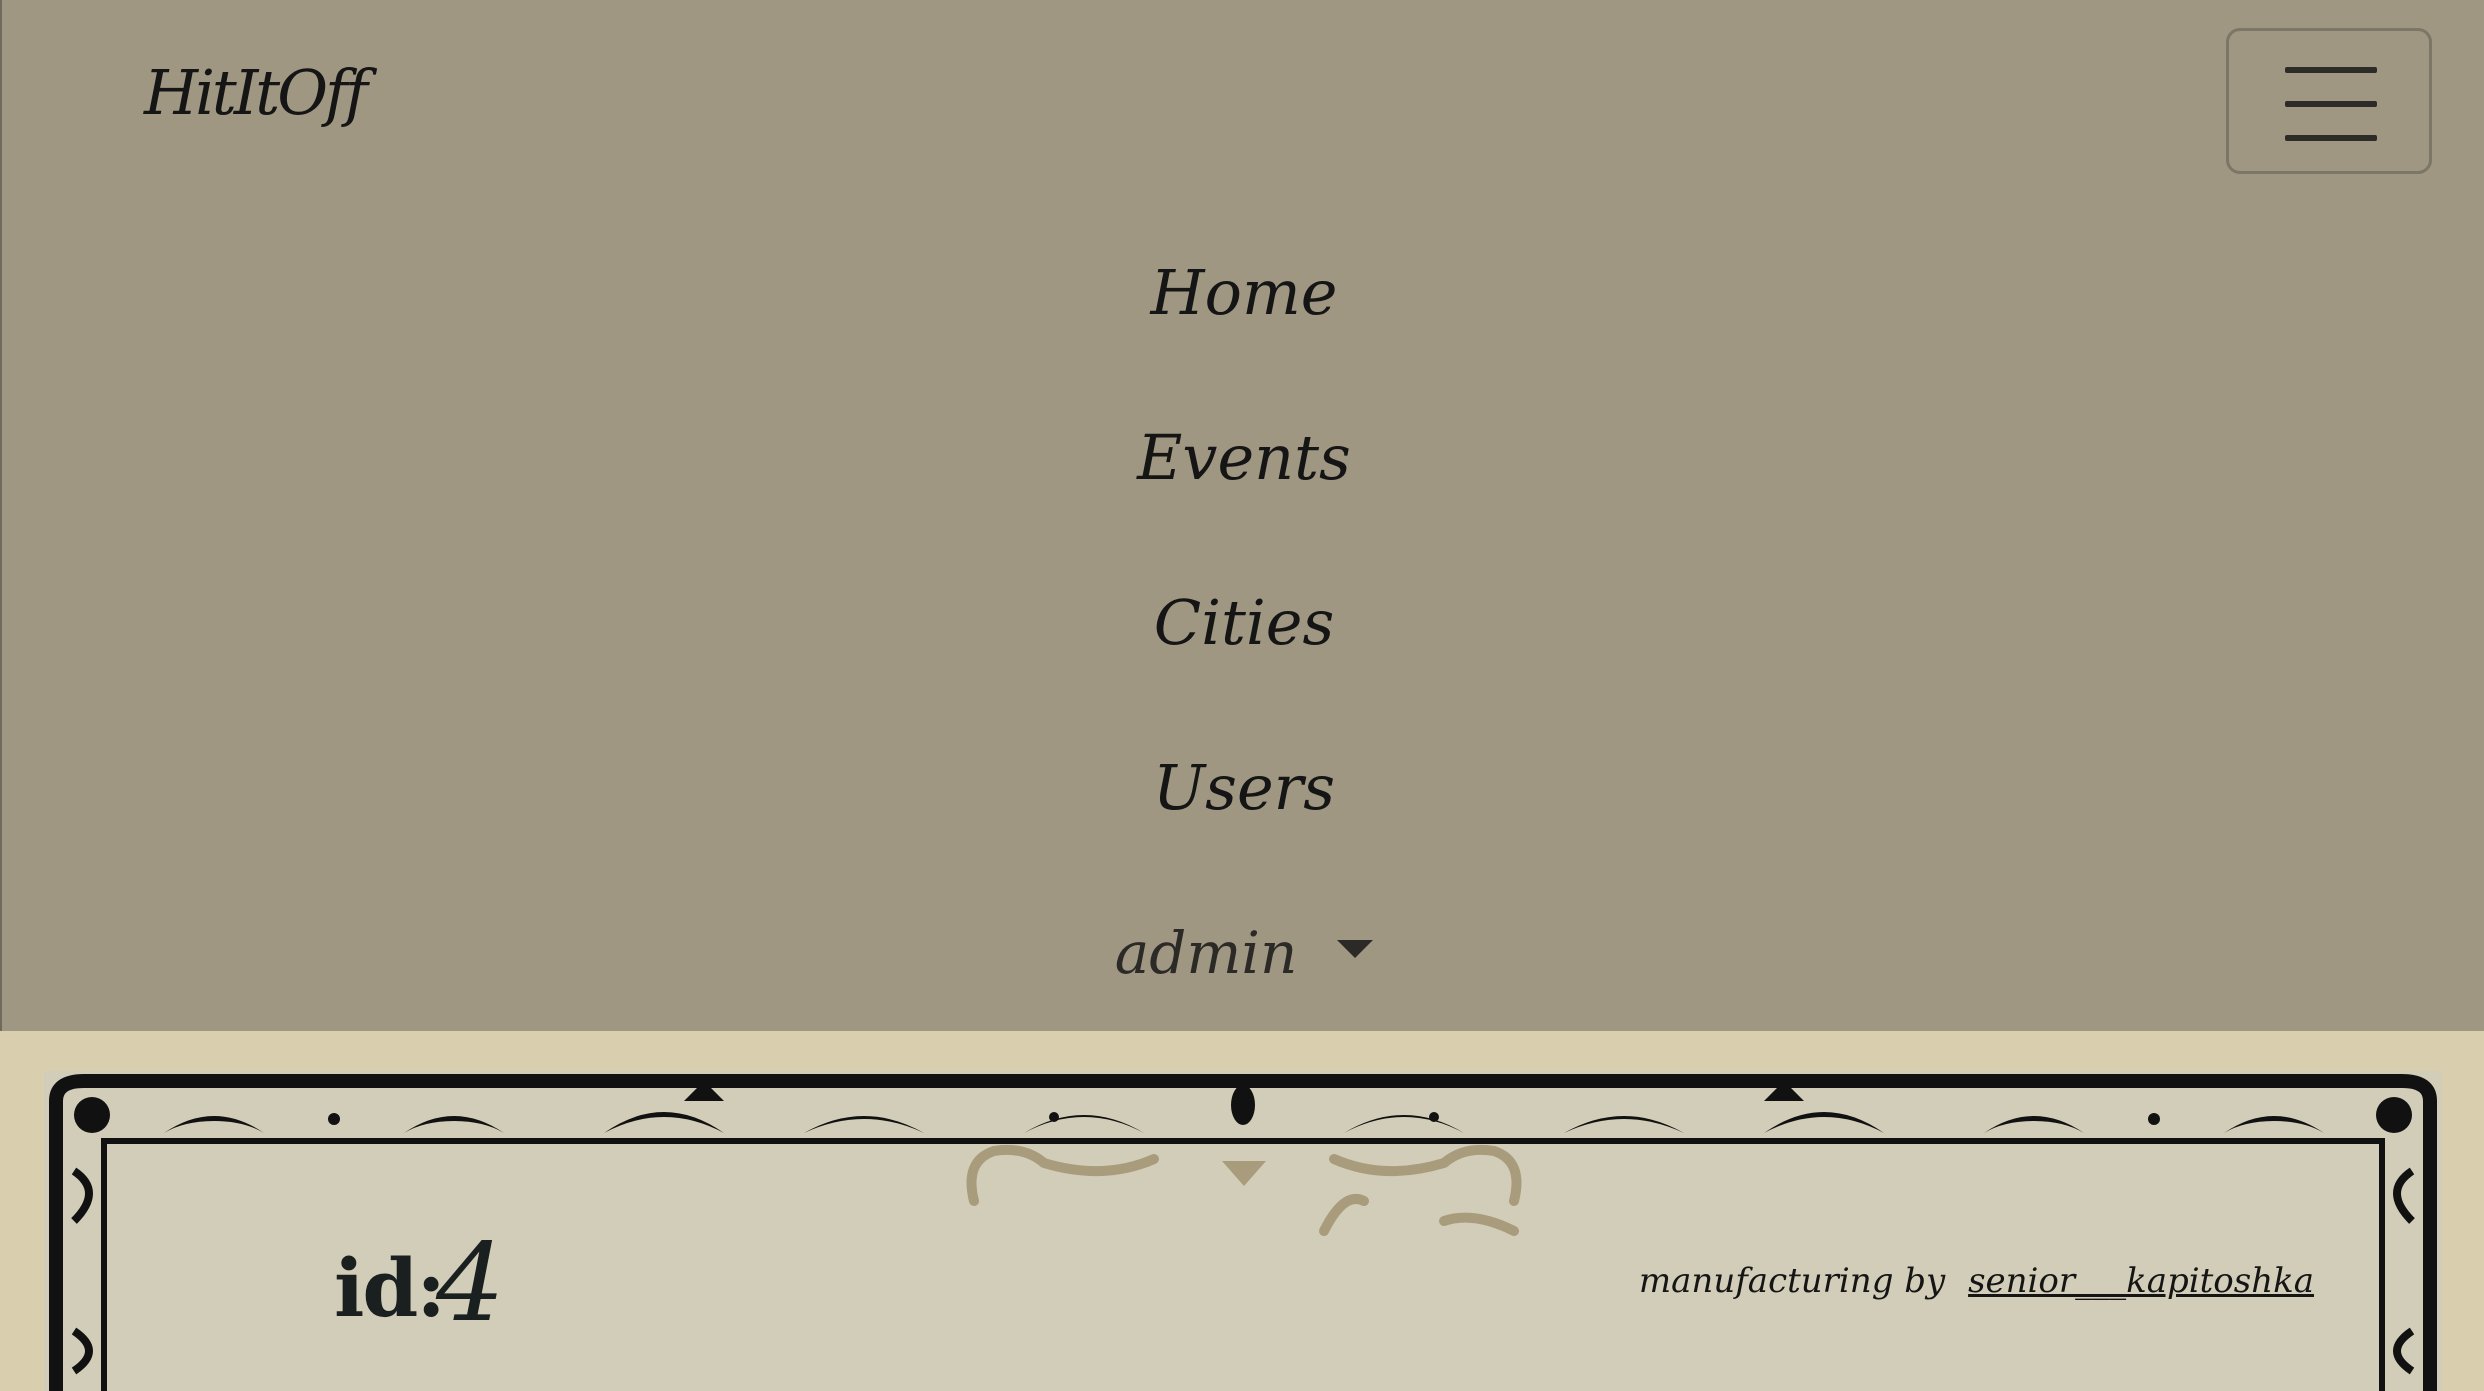 The width and height of the screenshot is (2484, 1391). What do you see at coordinates (470, 1283) in the screenshot?
I see `id-value: 4` at bounding box center [470, 1283].